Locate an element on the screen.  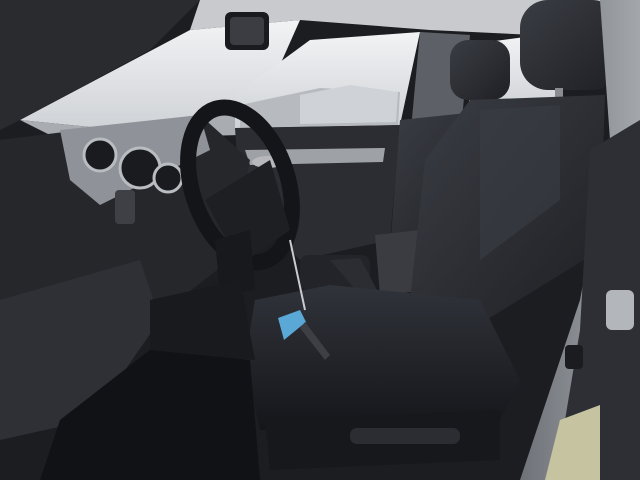
gauge-right is located at coordinates (168, 178).